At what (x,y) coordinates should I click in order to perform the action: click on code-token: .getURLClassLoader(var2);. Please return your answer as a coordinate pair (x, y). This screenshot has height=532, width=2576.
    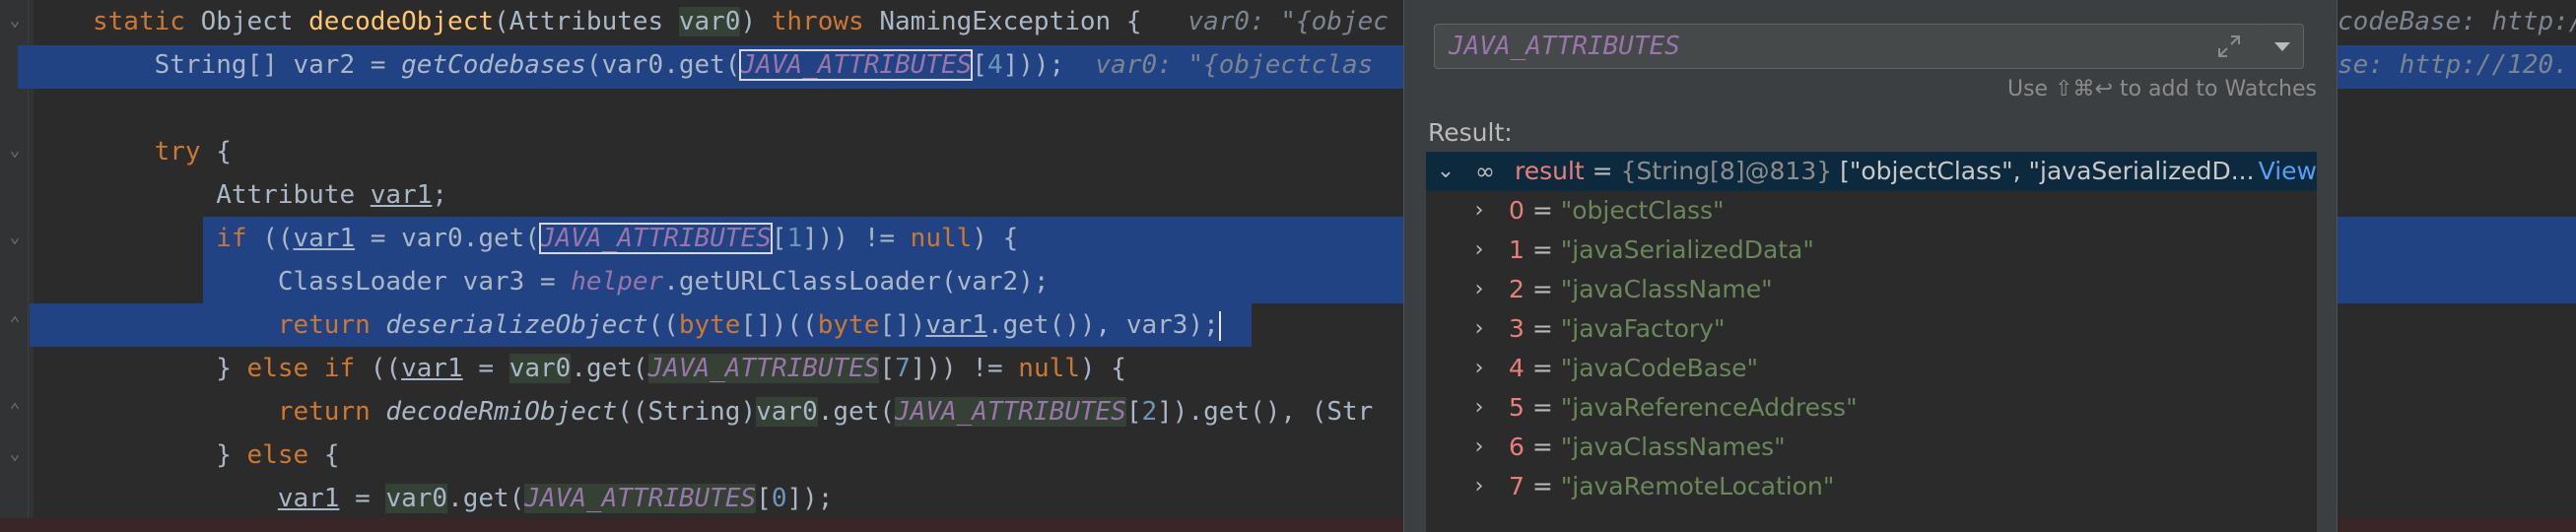
    Looking at the image, I should click on (856, 282).